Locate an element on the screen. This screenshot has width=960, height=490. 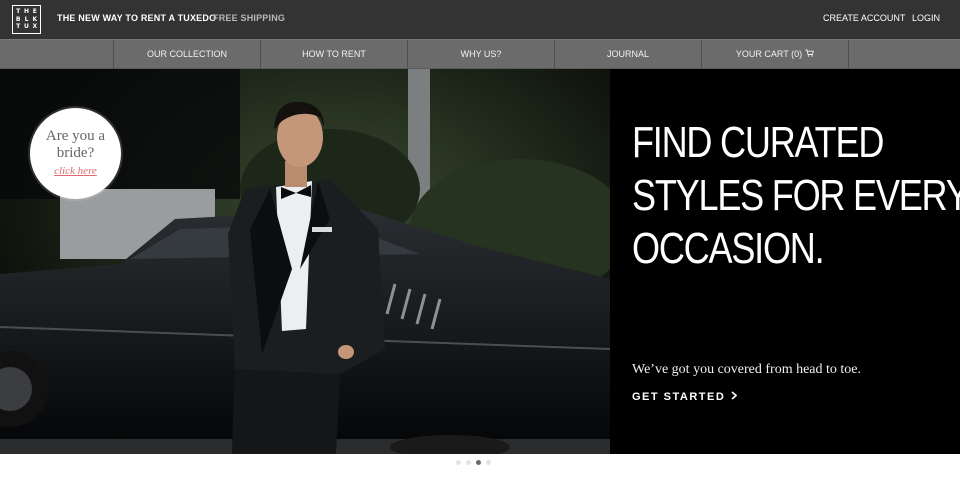
nav-divider is located at coordinates (848, 54).